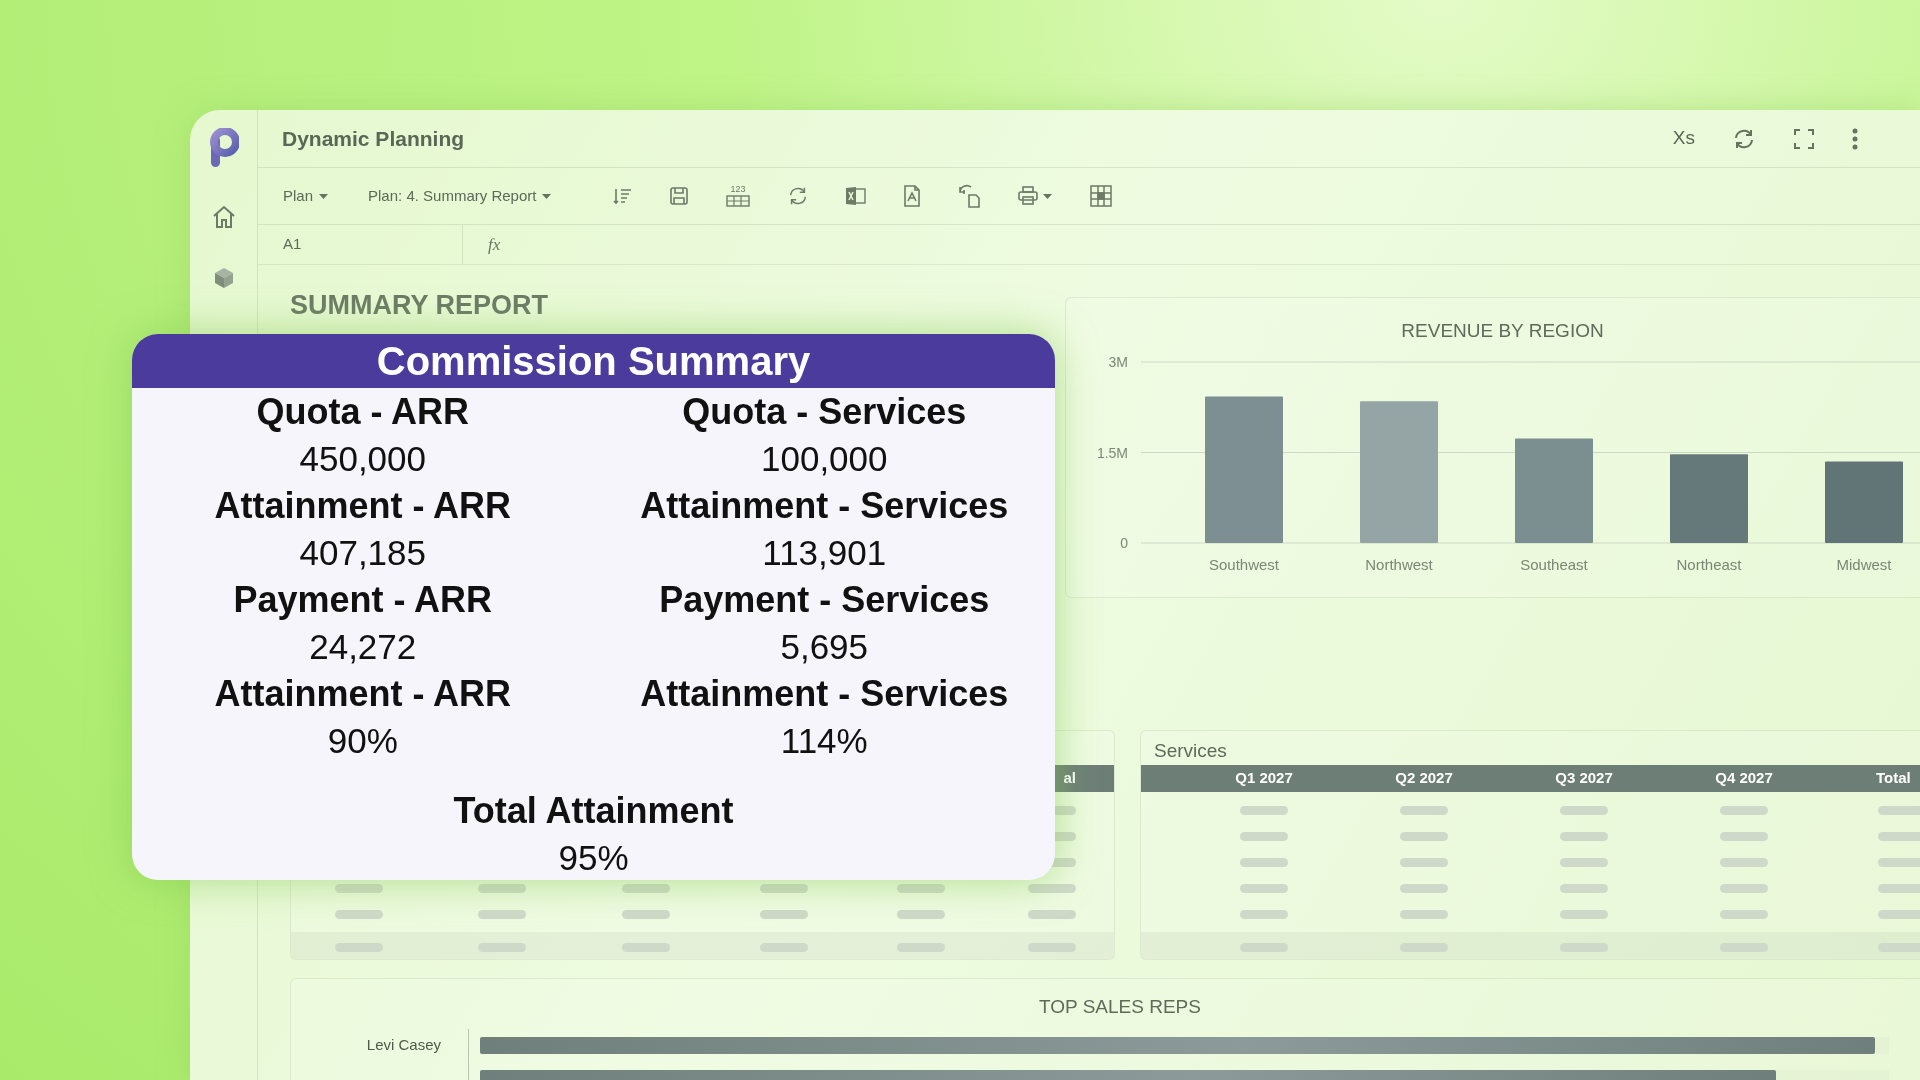 This screenshot has height=1080, width=1920. I want to click on category-label: Northwest, so click(1399, 564).